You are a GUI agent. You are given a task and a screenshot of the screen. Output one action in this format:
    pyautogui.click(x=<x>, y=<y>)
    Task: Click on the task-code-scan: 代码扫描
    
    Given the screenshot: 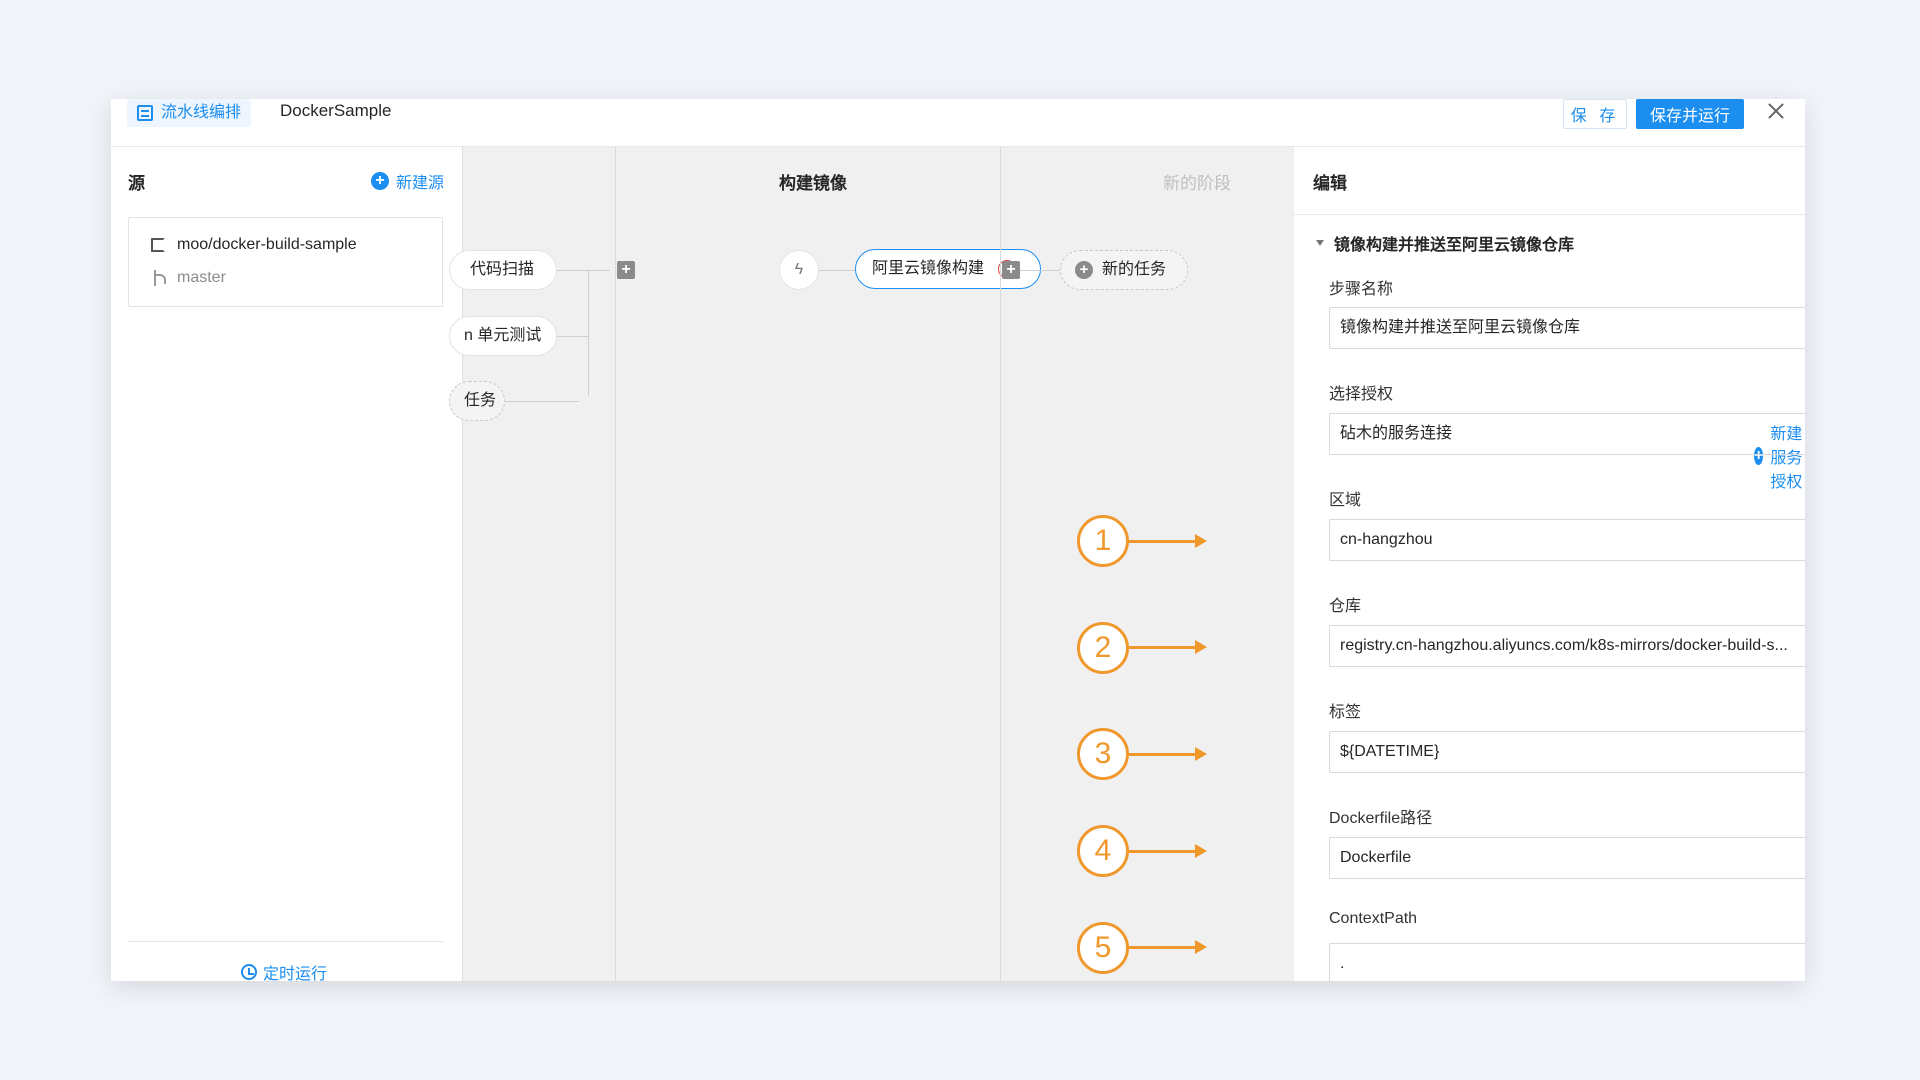 What is the action you would take?
    pyautogui.click(x=503, y=270)
    